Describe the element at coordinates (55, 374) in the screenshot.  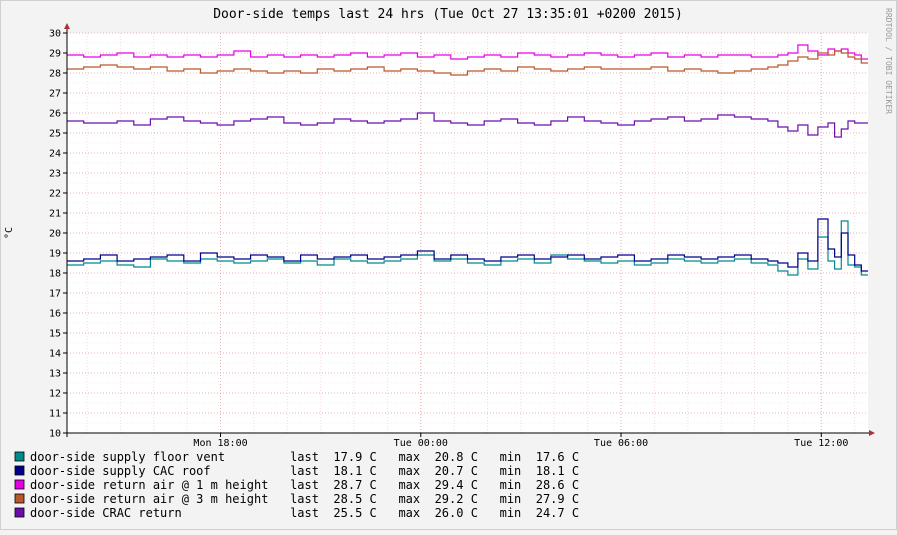
I see `y-tick-label: 13` at that location.